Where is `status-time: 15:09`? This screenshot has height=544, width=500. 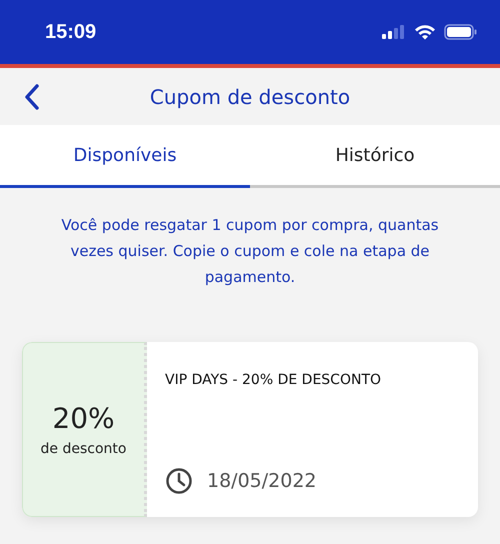 status-time: 15:09 is located at coordinates (70, 32).